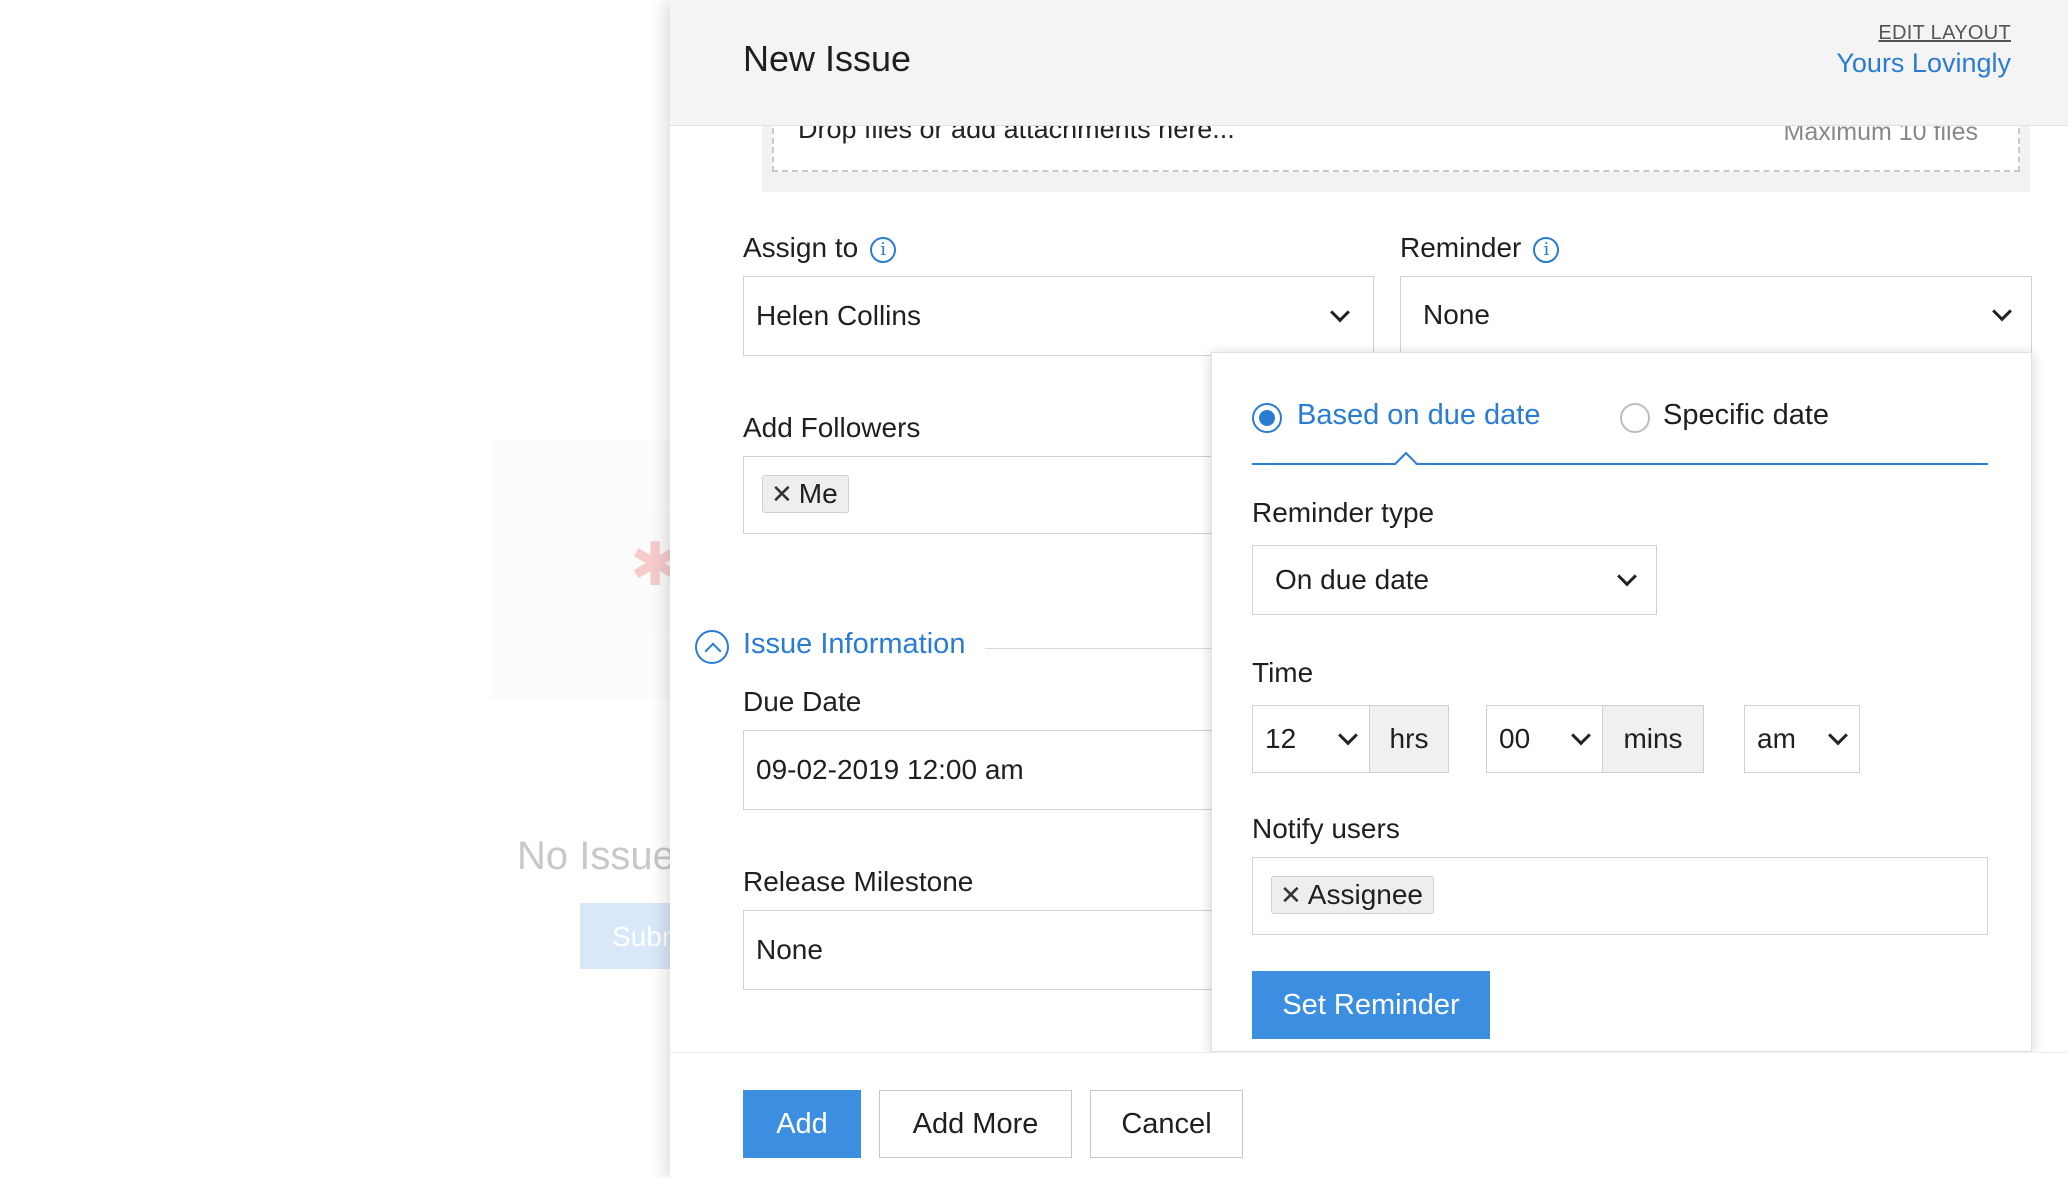  Describe the element at coordinates (1544, 739) in the screenshot. I see `minutes-select: 00` at that location.